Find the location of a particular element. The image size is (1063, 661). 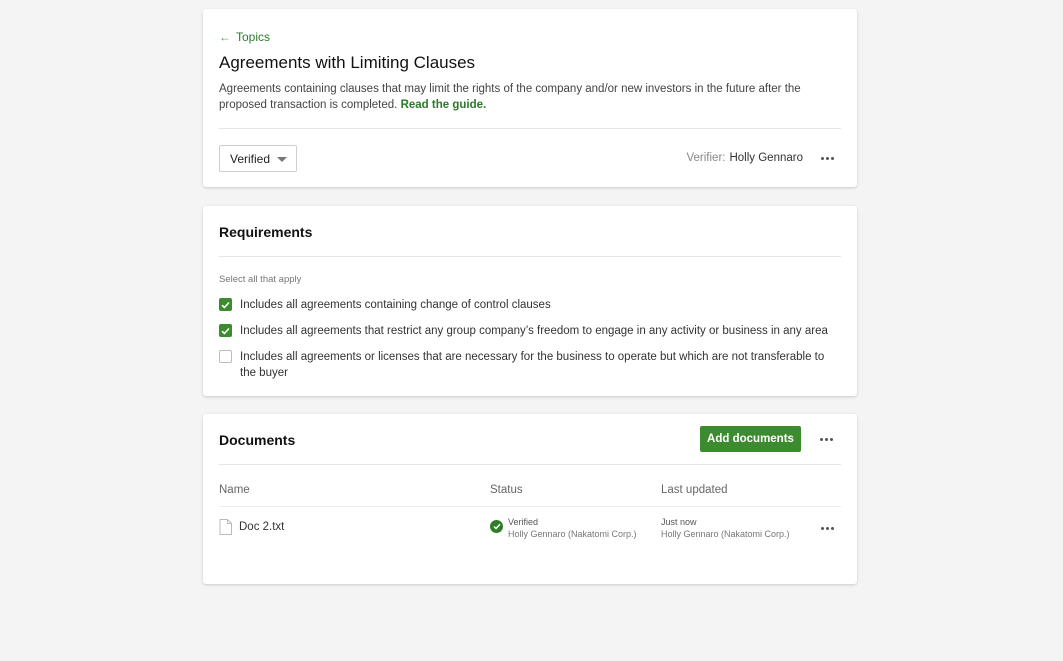

requirements-hint: Select all that apply is located at coordinates (260, 279).